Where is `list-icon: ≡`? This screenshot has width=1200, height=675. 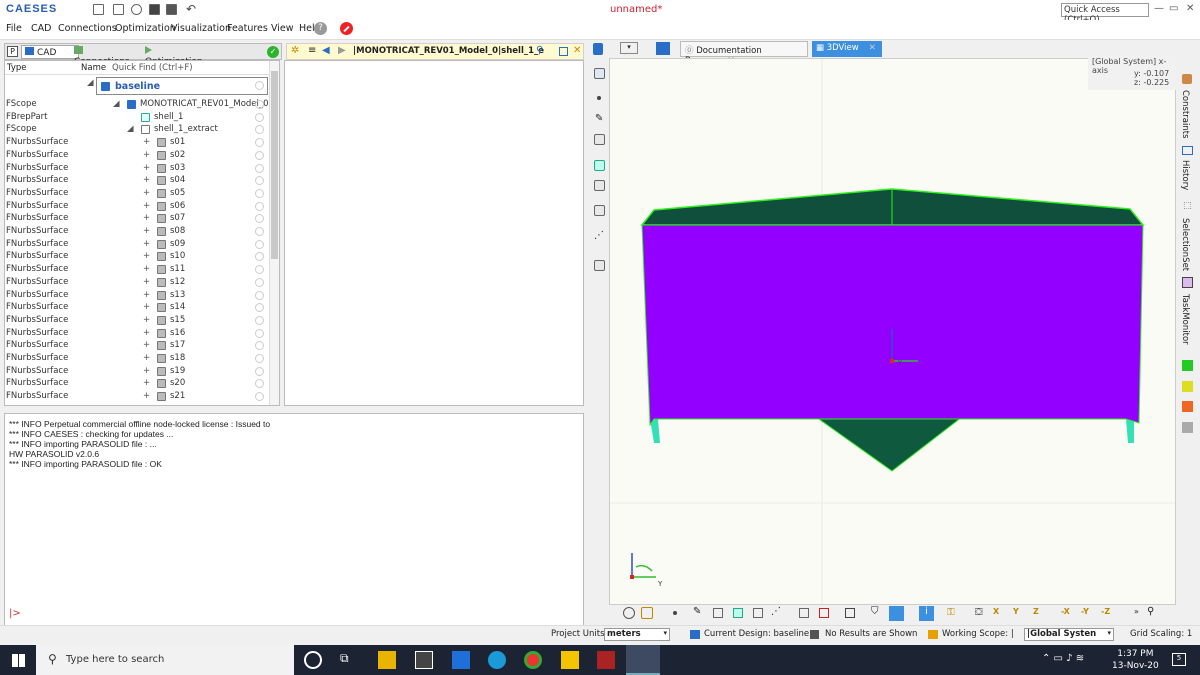
list-icon: ≡ is located at coordinates (312, 50).